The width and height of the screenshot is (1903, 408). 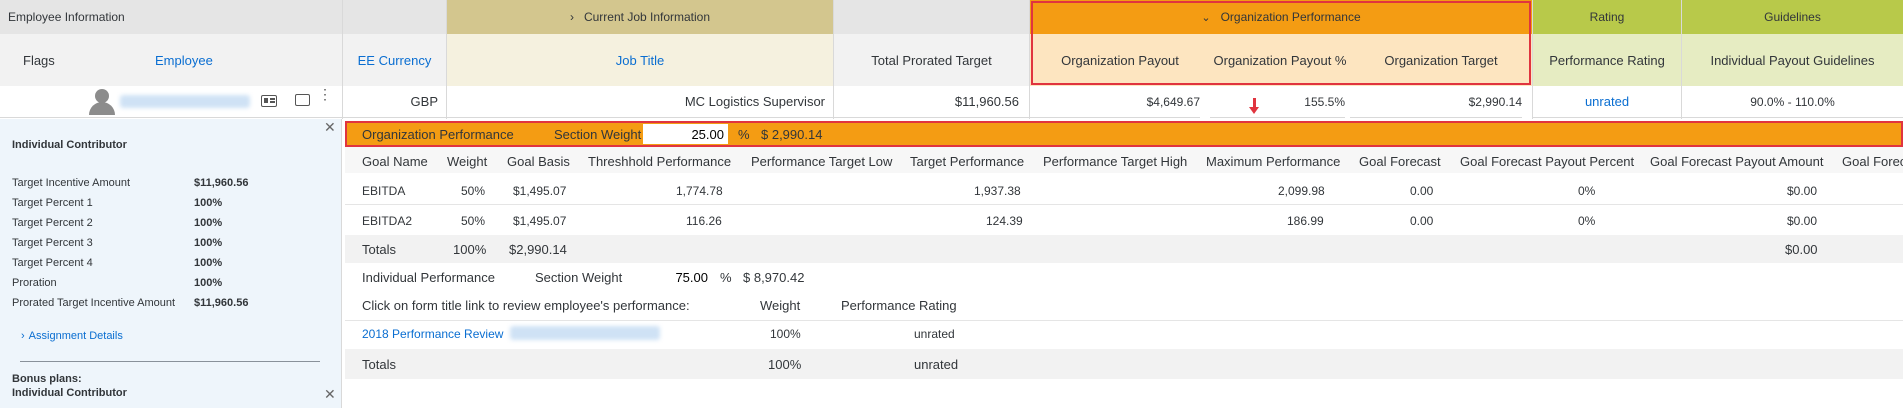 What do you see at coordinates (117, 263) in the screenshot?
I see `detail-row: Target Percent 4 100%` at bounding box center [117, 263].